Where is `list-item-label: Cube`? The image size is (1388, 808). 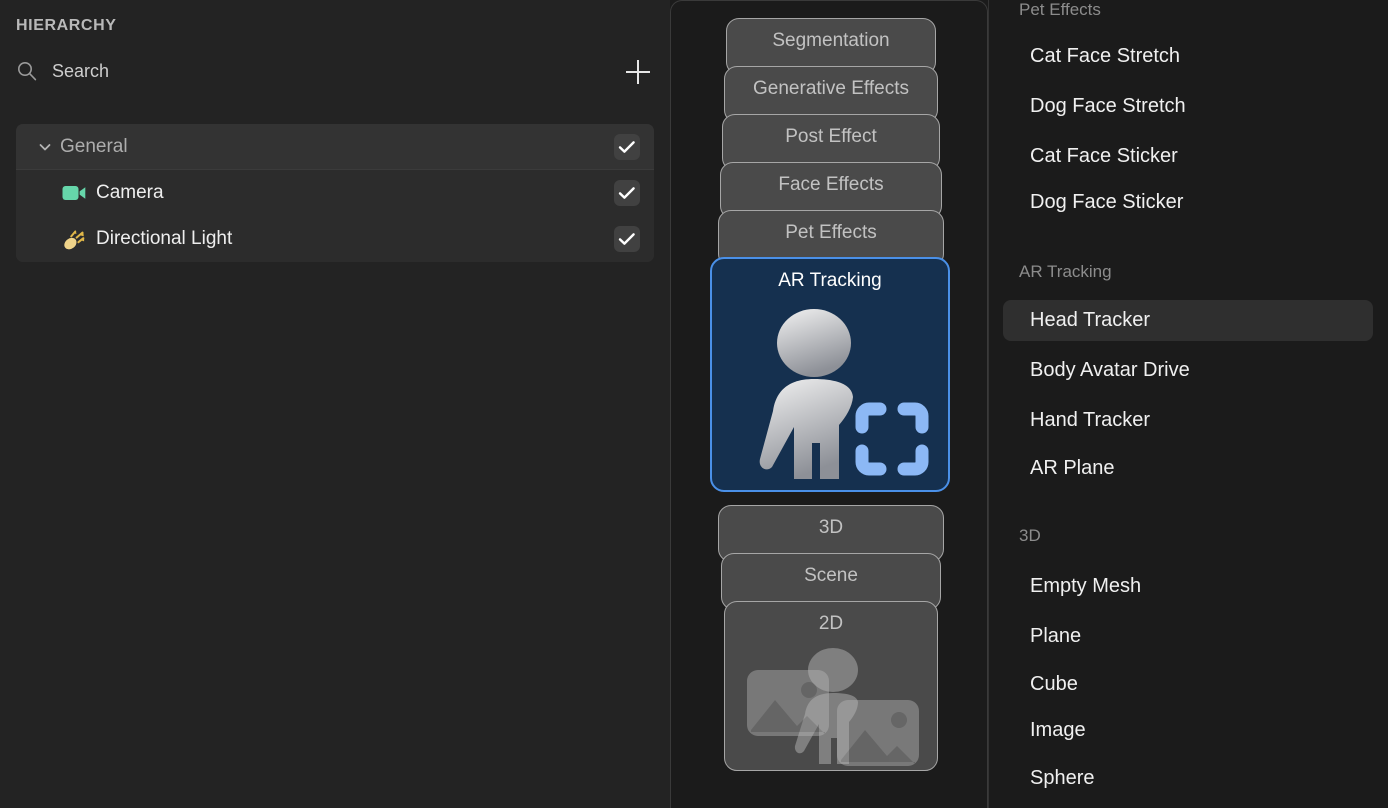 list-item-label: Cube is located at coordinates (1054, 684).